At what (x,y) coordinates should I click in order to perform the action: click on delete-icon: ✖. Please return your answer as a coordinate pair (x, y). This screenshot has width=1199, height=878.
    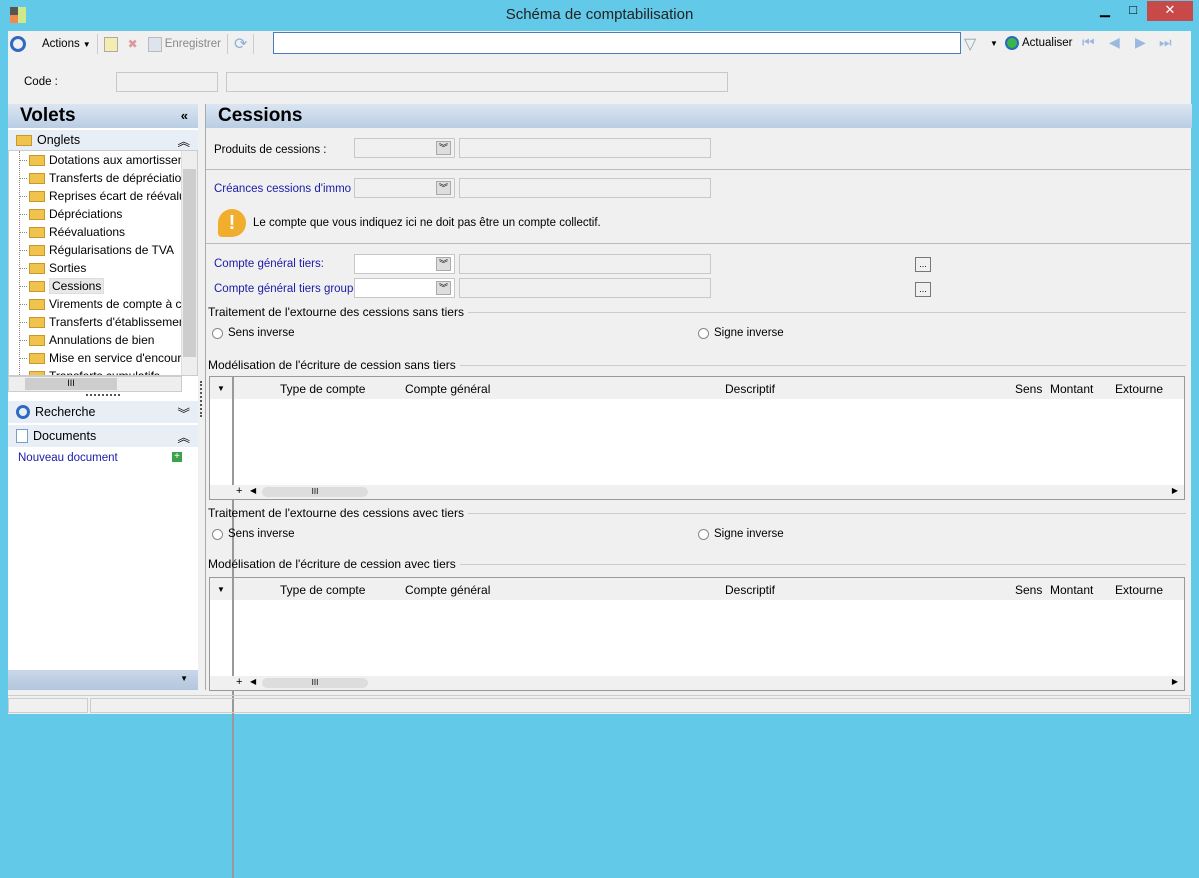
    Looking at the image, I should click on (133, 44).